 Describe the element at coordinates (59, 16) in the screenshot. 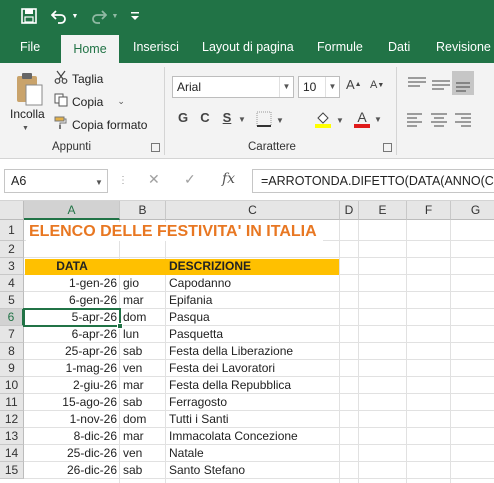

I see `undo-icon` at that location.